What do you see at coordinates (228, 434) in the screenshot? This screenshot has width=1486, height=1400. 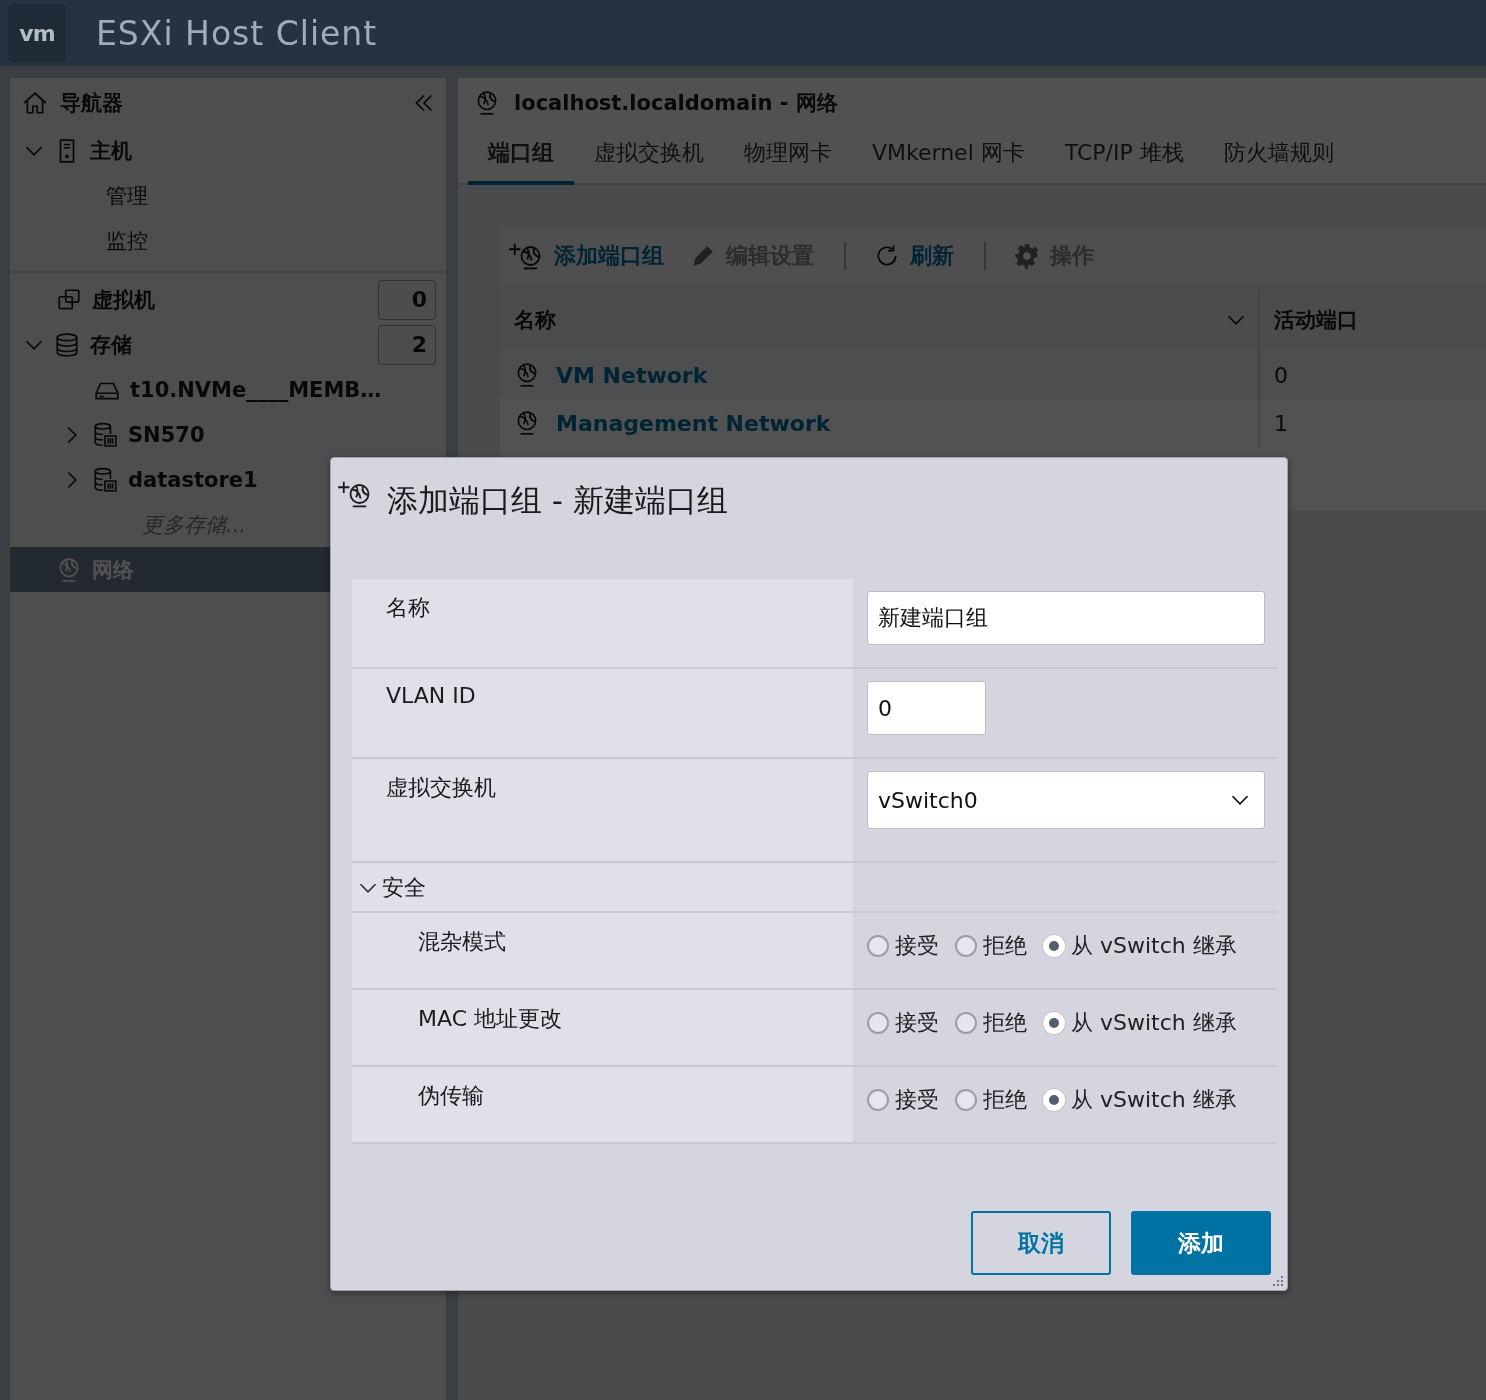 I see `nav-row: SN570` at bounding box center [228, 434].